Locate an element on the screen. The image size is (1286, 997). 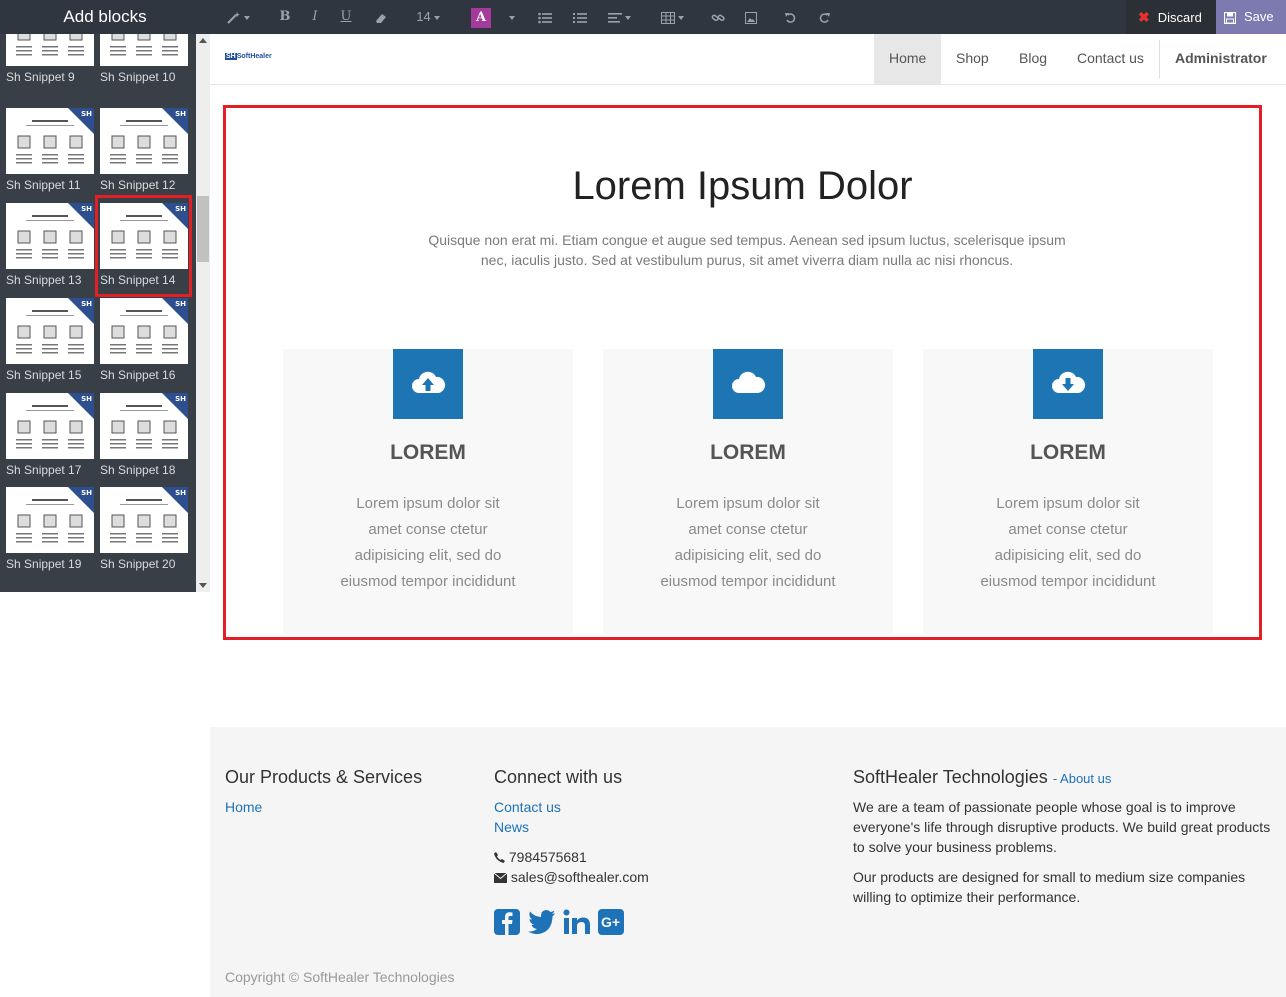
style-dropdown is located at coordinates (238, 17).